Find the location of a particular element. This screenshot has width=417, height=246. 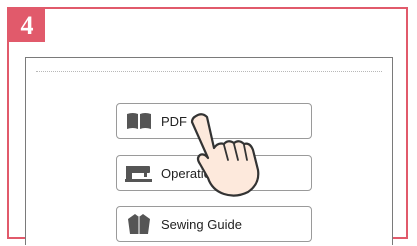

sewing-guide-button-label: Sewing Guide is located at coordinates (201, 224).